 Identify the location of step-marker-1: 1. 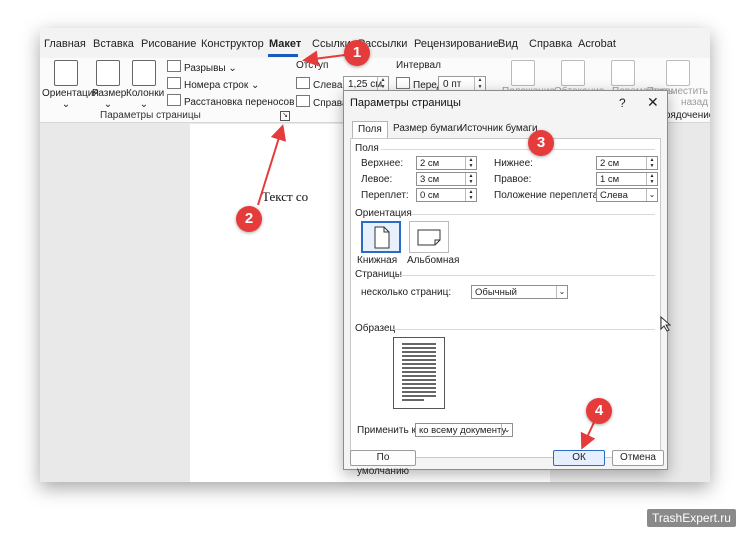
(357, 53).